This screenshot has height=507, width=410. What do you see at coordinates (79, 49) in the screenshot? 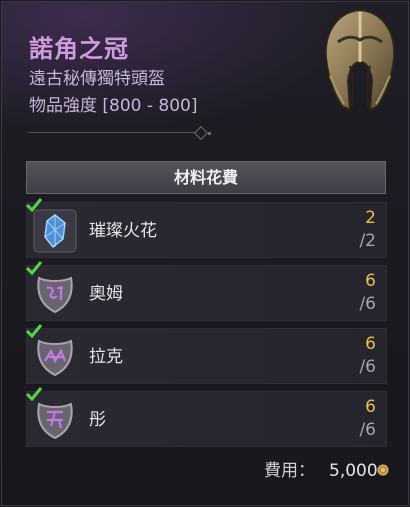
I see `item-name: 諾角之冠` at bounding box center [79, 49].